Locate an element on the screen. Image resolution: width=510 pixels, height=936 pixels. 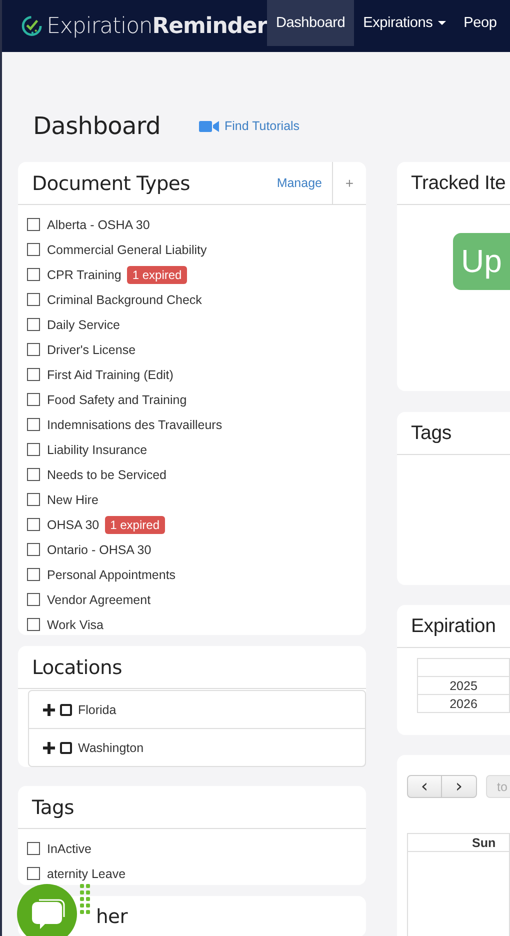
chat-bubble-icon is located at coordinates (47, 914).